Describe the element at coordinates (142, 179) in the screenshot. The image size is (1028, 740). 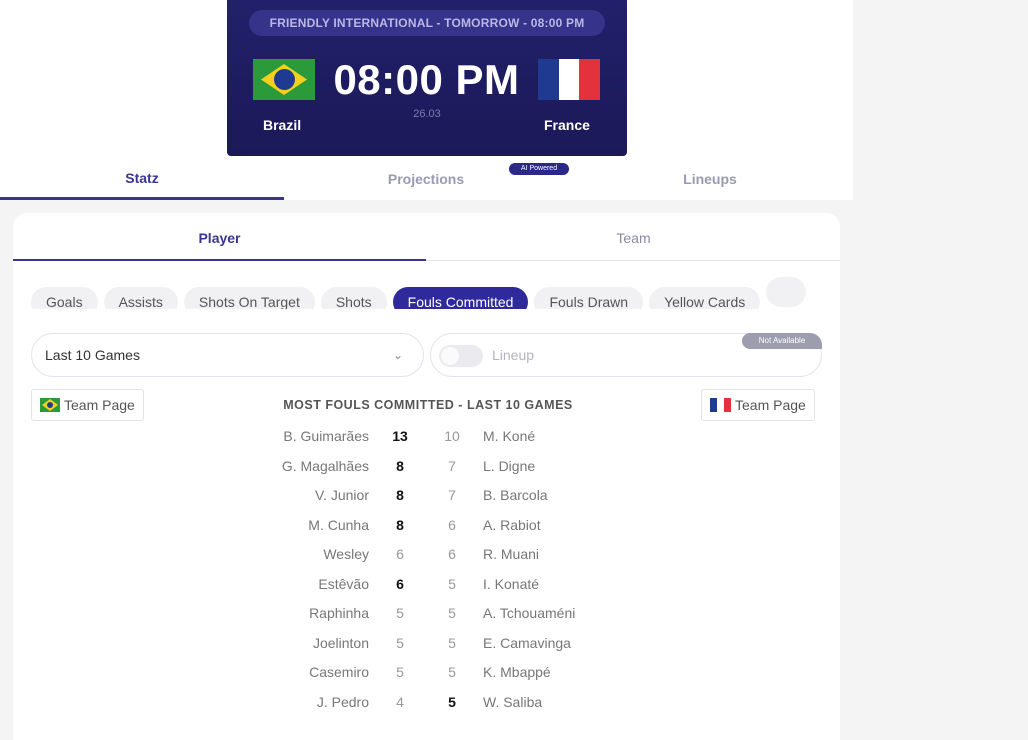
I see `tab-statz: Statz` at that location.